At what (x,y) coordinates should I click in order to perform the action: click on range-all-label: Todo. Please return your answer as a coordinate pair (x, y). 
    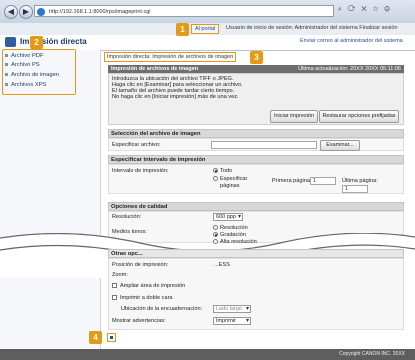
    Looking at the image, I should click on (226, 171).